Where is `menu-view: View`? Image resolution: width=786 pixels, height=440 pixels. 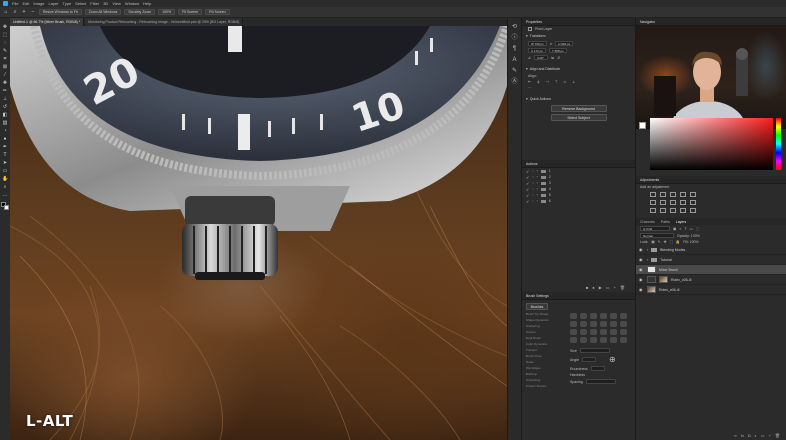
menu-view: View is located at coordinates (116, 3).